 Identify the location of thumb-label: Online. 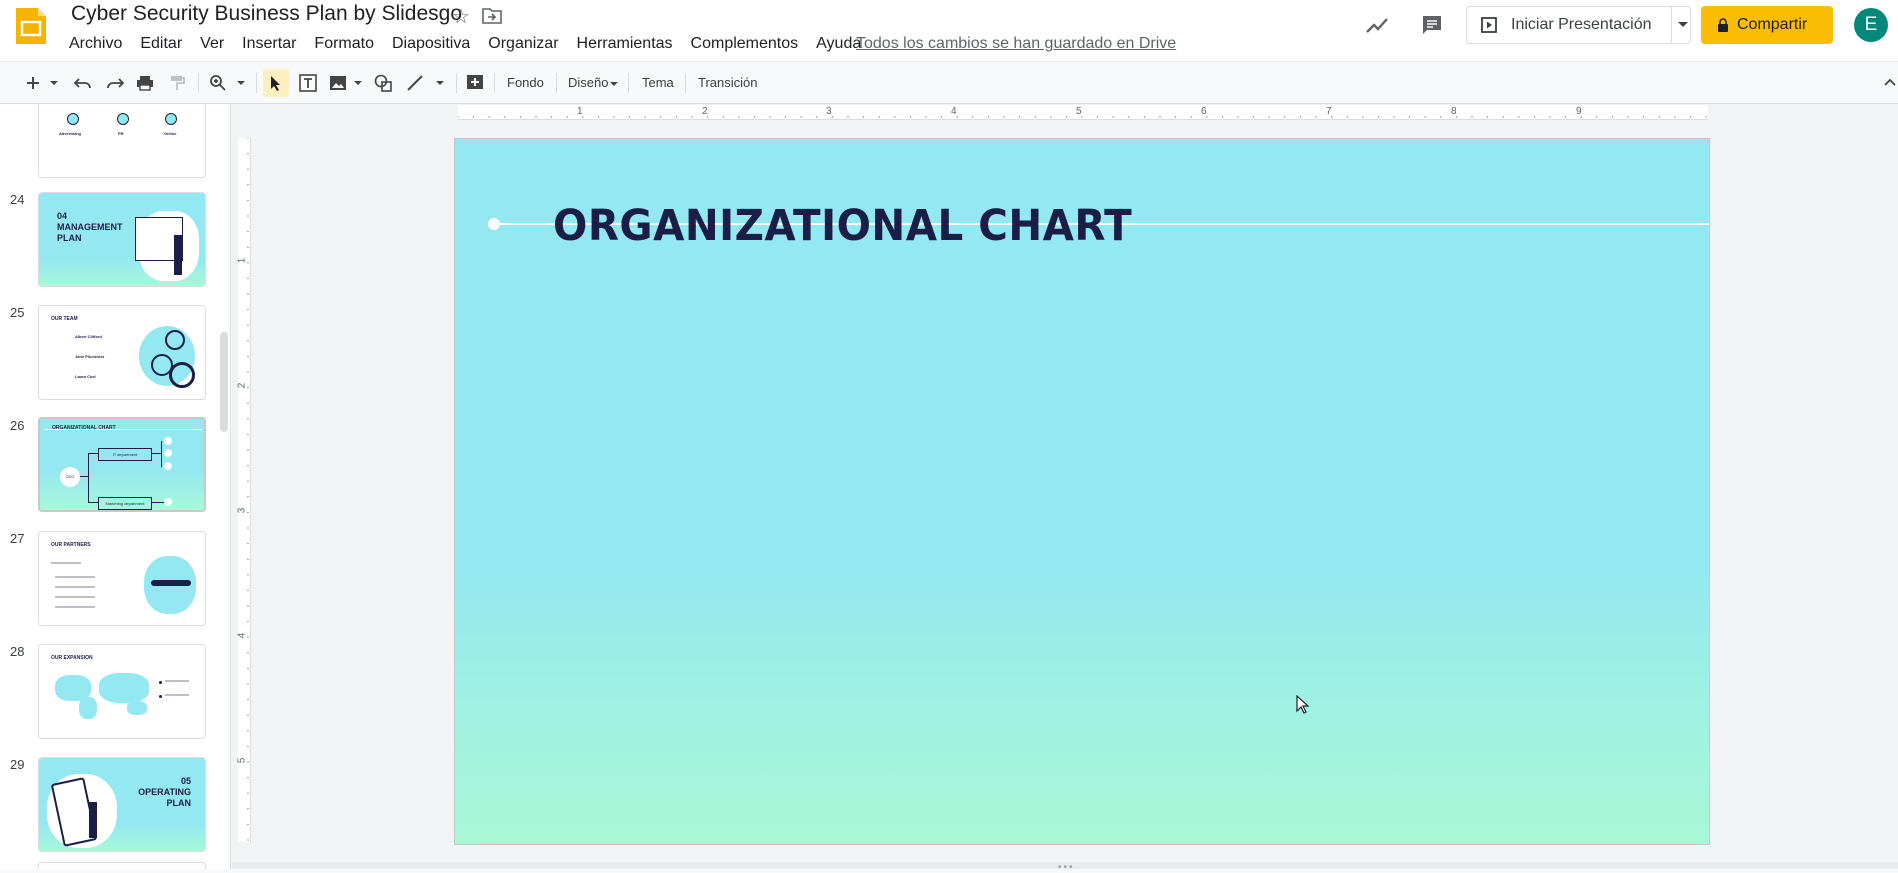
(170, 133).